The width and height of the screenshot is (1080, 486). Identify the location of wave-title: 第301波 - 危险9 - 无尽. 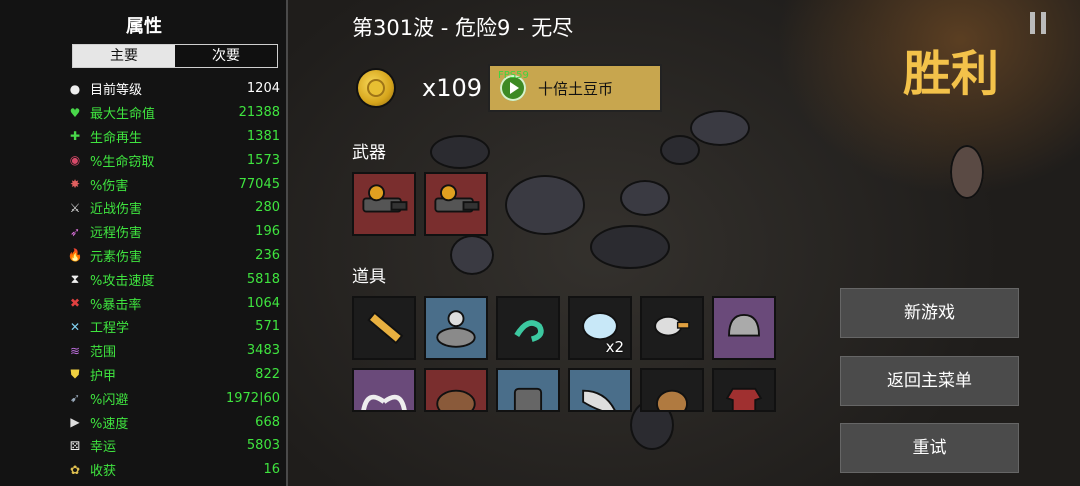
(463, 28).